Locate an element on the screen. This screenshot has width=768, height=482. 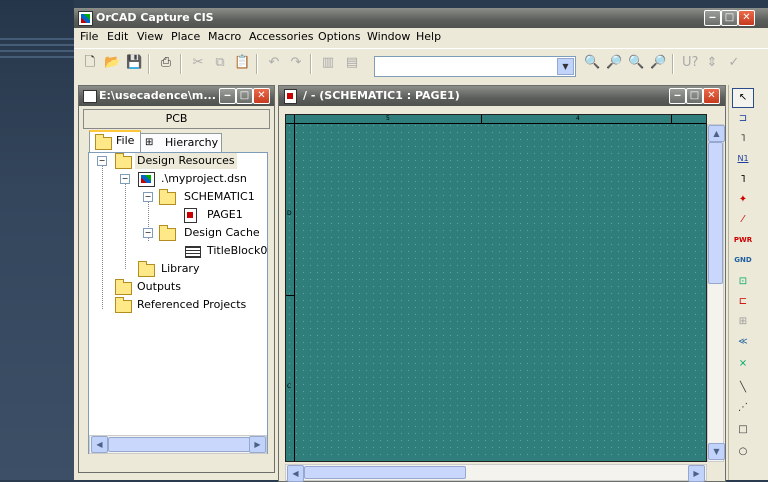
menu-view: View is located at coordinates (150, 36).